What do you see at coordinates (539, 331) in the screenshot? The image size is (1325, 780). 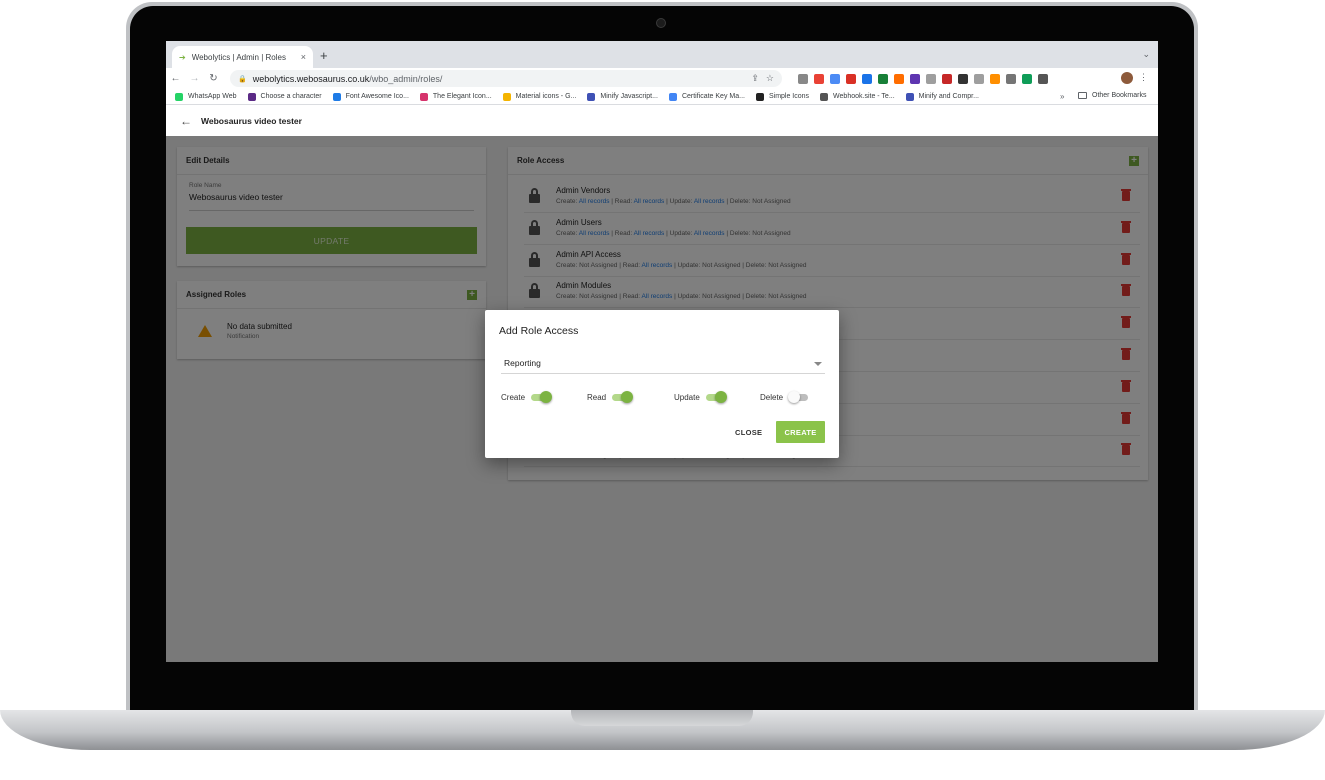 I see `dialog-title: Add Role Access` at bounding box center [539, 331].